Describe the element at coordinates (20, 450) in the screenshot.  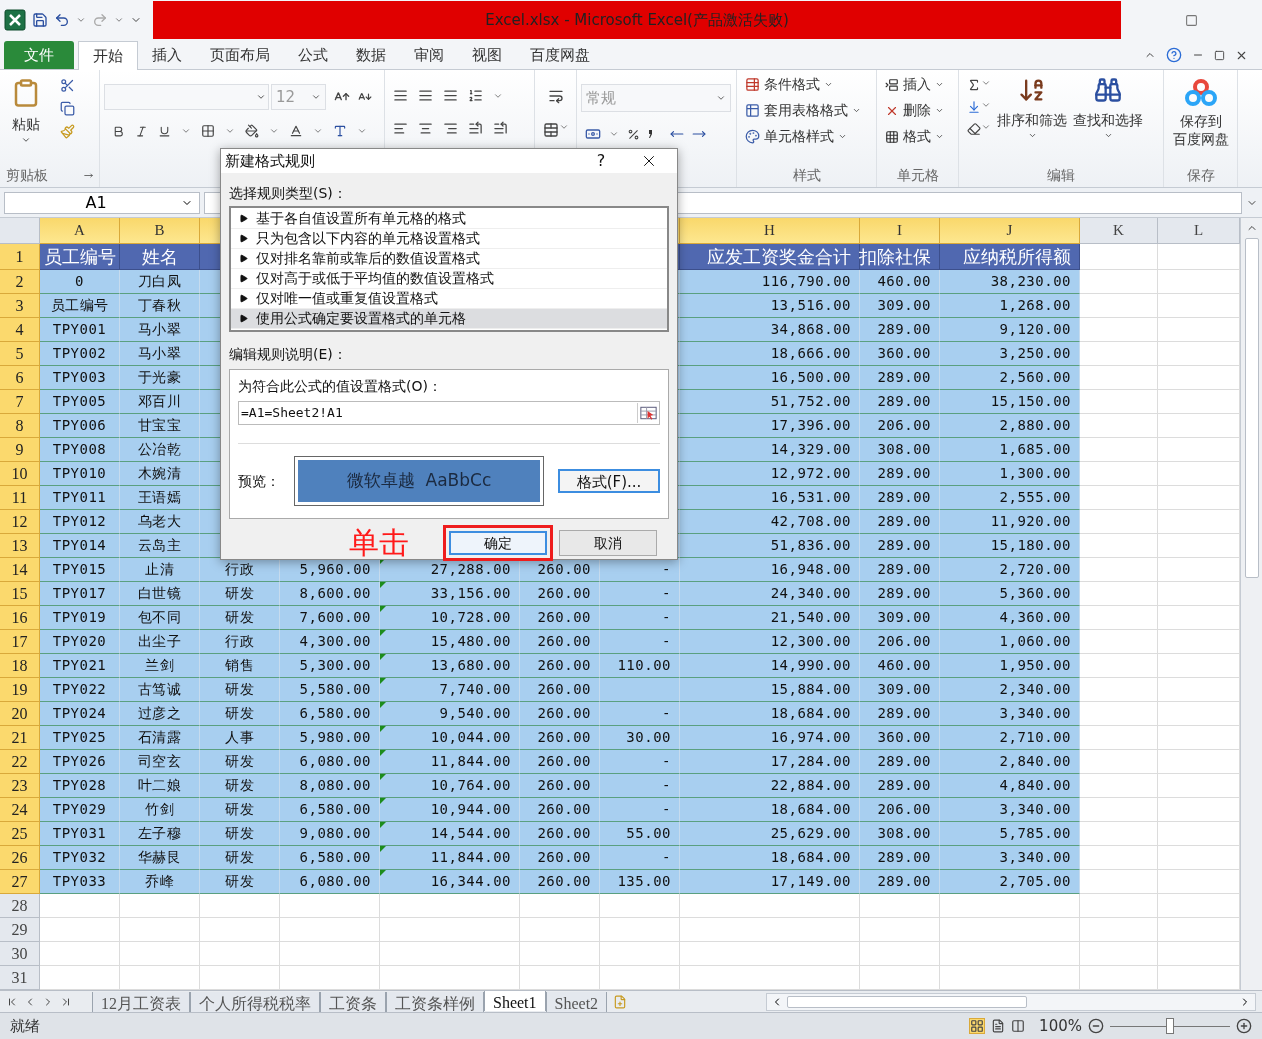
I see `row-header: 9` at that location.